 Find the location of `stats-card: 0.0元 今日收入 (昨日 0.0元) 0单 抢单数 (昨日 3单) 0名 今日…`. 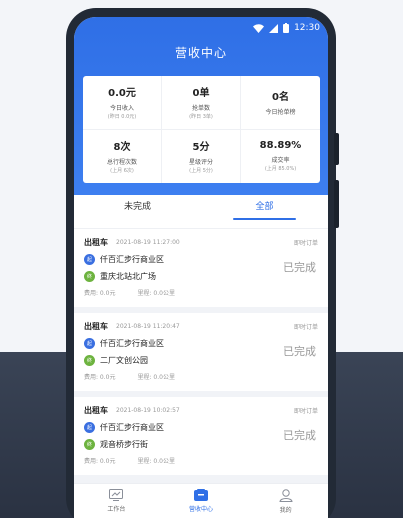

stats-card: 0.0元 今日收入 (昨日 0.0元) 0单 抢单数 (昨日 3单) 0名 今日… is located at coordinates (201, 129).